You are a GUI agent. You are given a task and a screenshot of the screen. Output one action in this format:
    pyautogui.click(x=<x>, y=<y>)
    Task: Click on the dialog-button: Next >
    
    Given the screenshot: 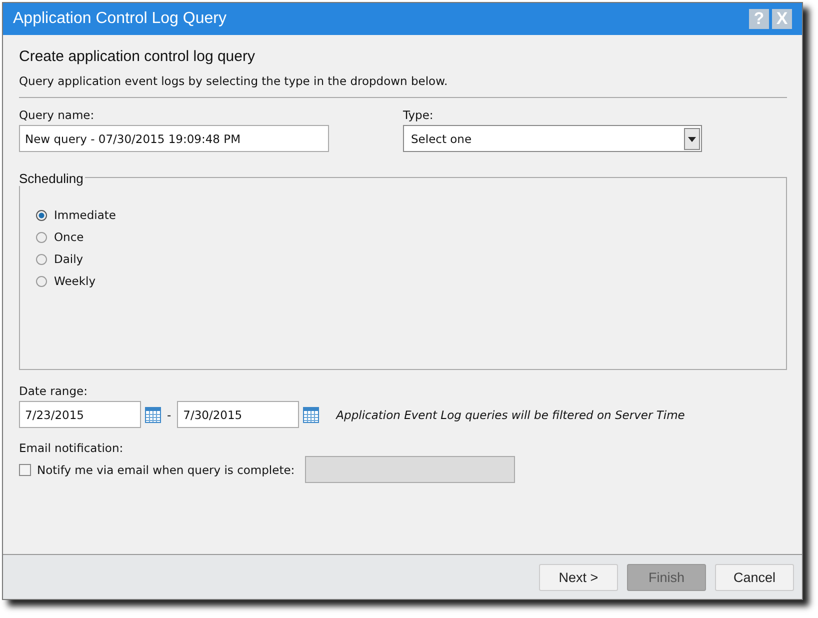 What is the action you would take?
    pyautogui.click(x=578, y=577)
    